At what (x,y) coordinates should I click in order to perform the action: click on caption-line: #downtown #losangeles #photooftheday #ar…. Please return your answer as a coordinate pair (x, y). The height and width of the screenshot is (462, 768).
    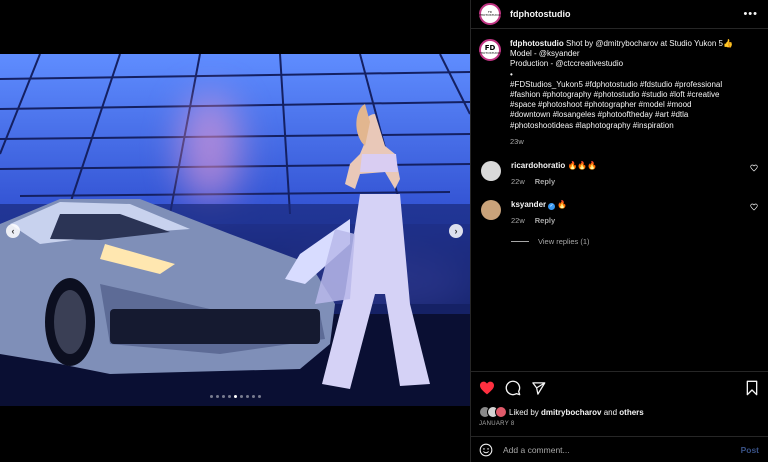
    Looking at the image, I should click on (599, 115).